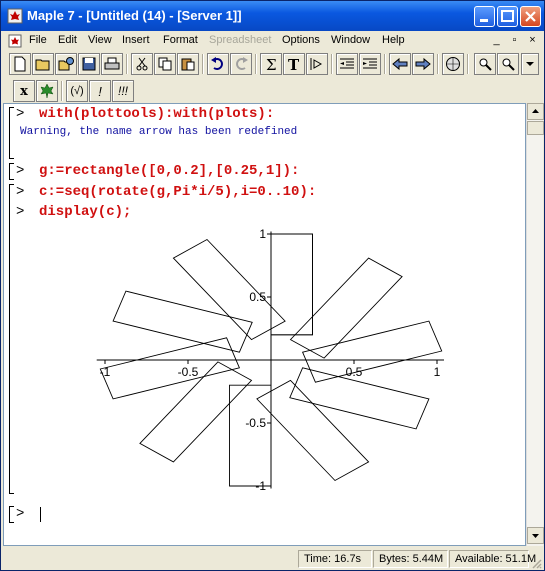 Image resolution: width=545 pixels, height=571 pixels. Describe the element at coordinates (301, 40) in the screenshot. I see `menu-options: Options` at that location.